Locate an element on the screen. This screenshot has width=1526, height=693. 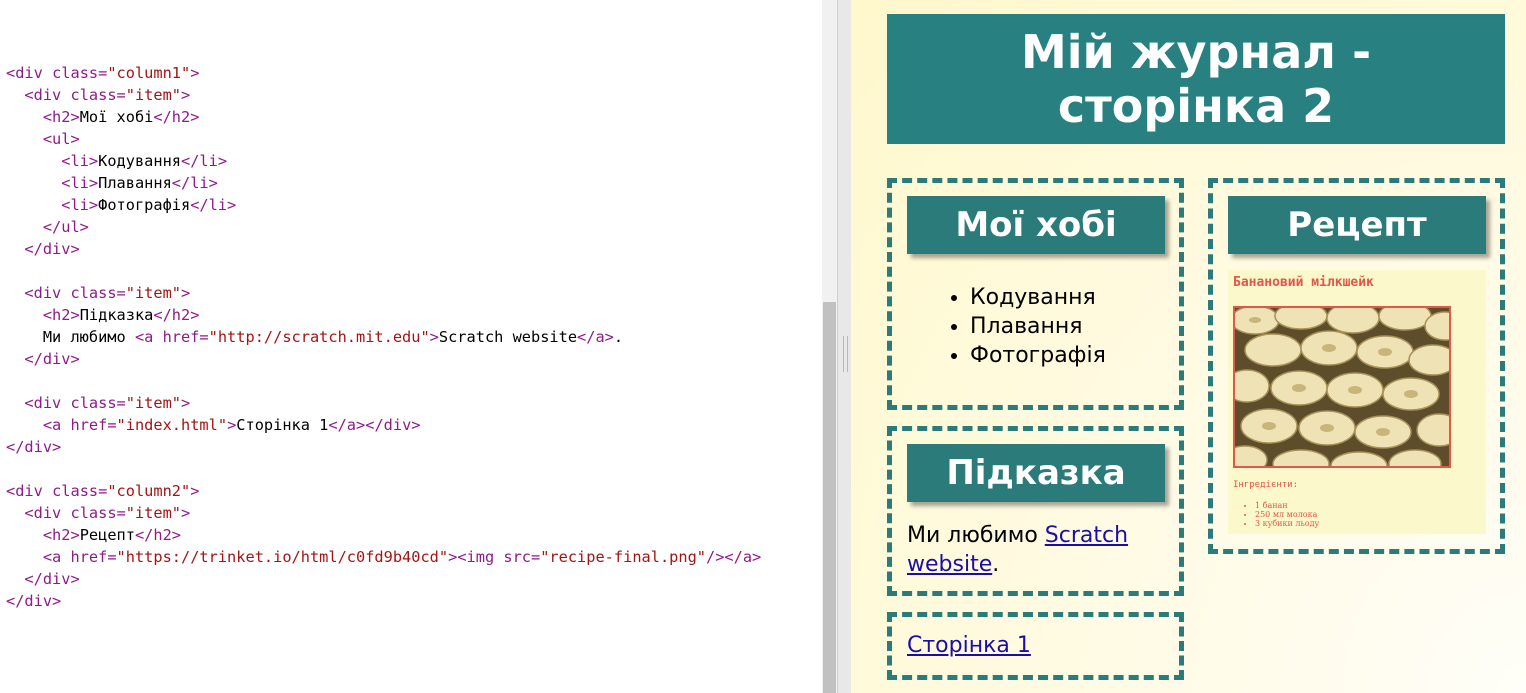
tip-heading: Підказка is located at coordinates (1036, 473).